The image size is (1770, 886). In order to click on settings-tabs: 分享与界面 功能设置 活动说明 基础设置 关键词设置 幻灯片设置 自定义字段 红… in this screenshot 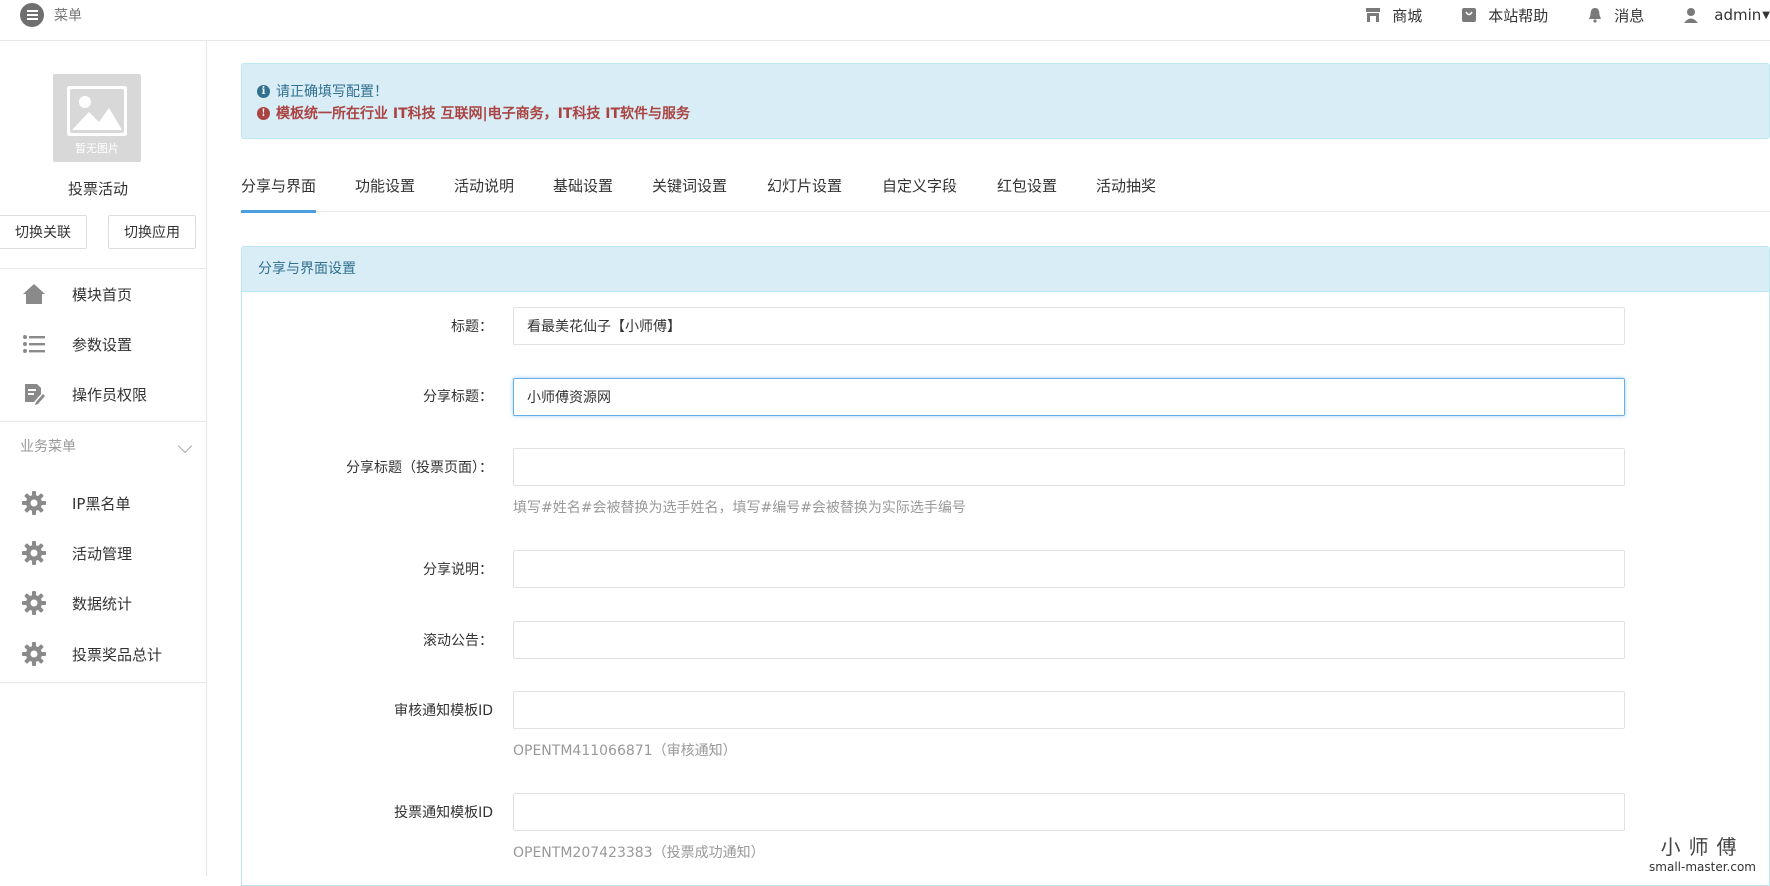, I will do `click(1005, 187)`.